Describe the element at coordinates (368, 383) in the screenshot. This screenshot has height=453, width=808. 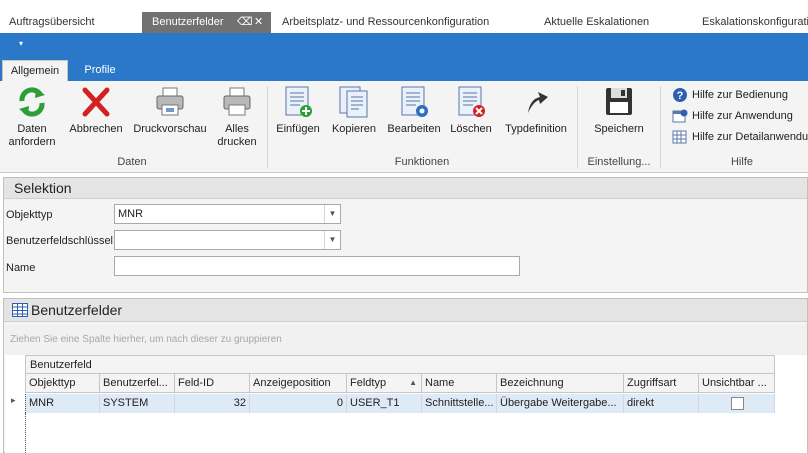
I see `column-header-feldtyp-label: Feldtyp` at that location.